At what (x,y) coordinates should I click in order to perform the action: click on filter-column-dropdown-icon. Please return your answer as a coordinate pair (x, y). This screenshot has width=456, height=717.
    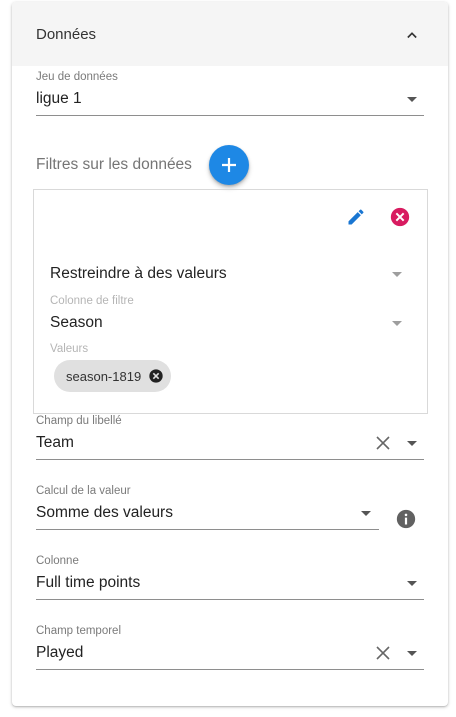
    Looking at the image, I should click on (397, 323).